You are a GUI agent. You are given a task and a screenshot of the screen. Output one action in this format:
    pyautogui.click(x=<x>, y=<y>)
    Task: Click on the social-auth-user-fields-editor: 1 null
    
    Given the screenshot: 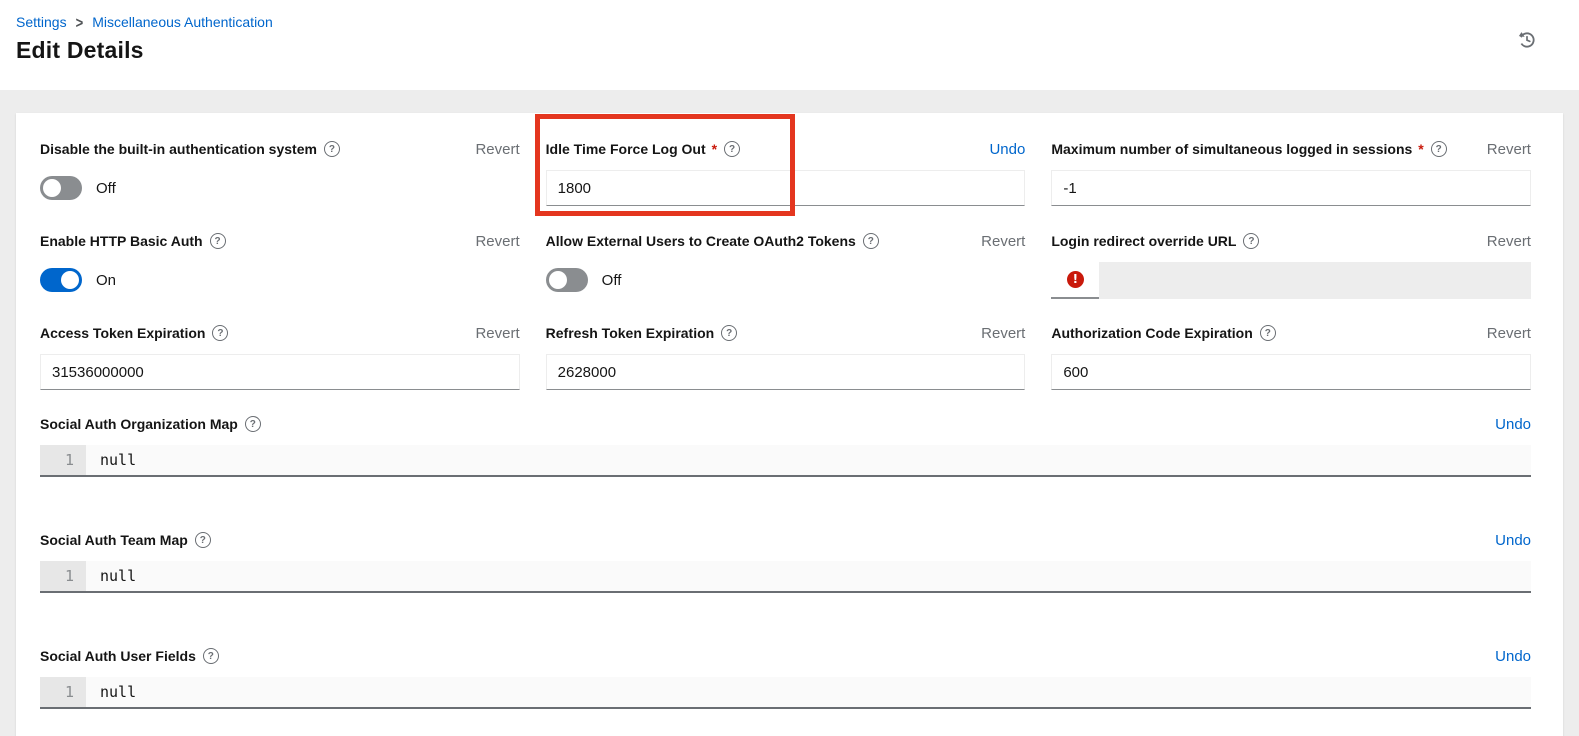 What is the action you would take?
    pyautogui.click(x=785, y=693)
    